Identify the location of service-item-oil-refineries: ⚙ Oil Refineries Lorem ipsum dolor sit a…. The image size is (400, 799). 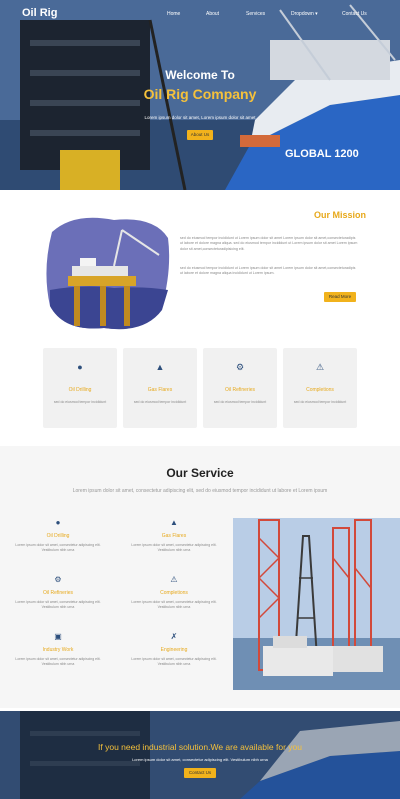
(58, 592).